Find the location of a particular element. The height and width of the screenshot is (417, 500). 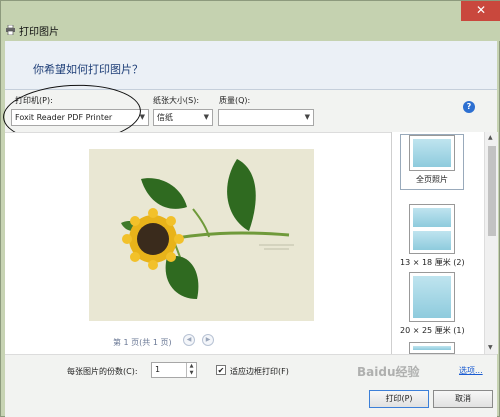

help-icon: ? is located at coordinates (469, 107).